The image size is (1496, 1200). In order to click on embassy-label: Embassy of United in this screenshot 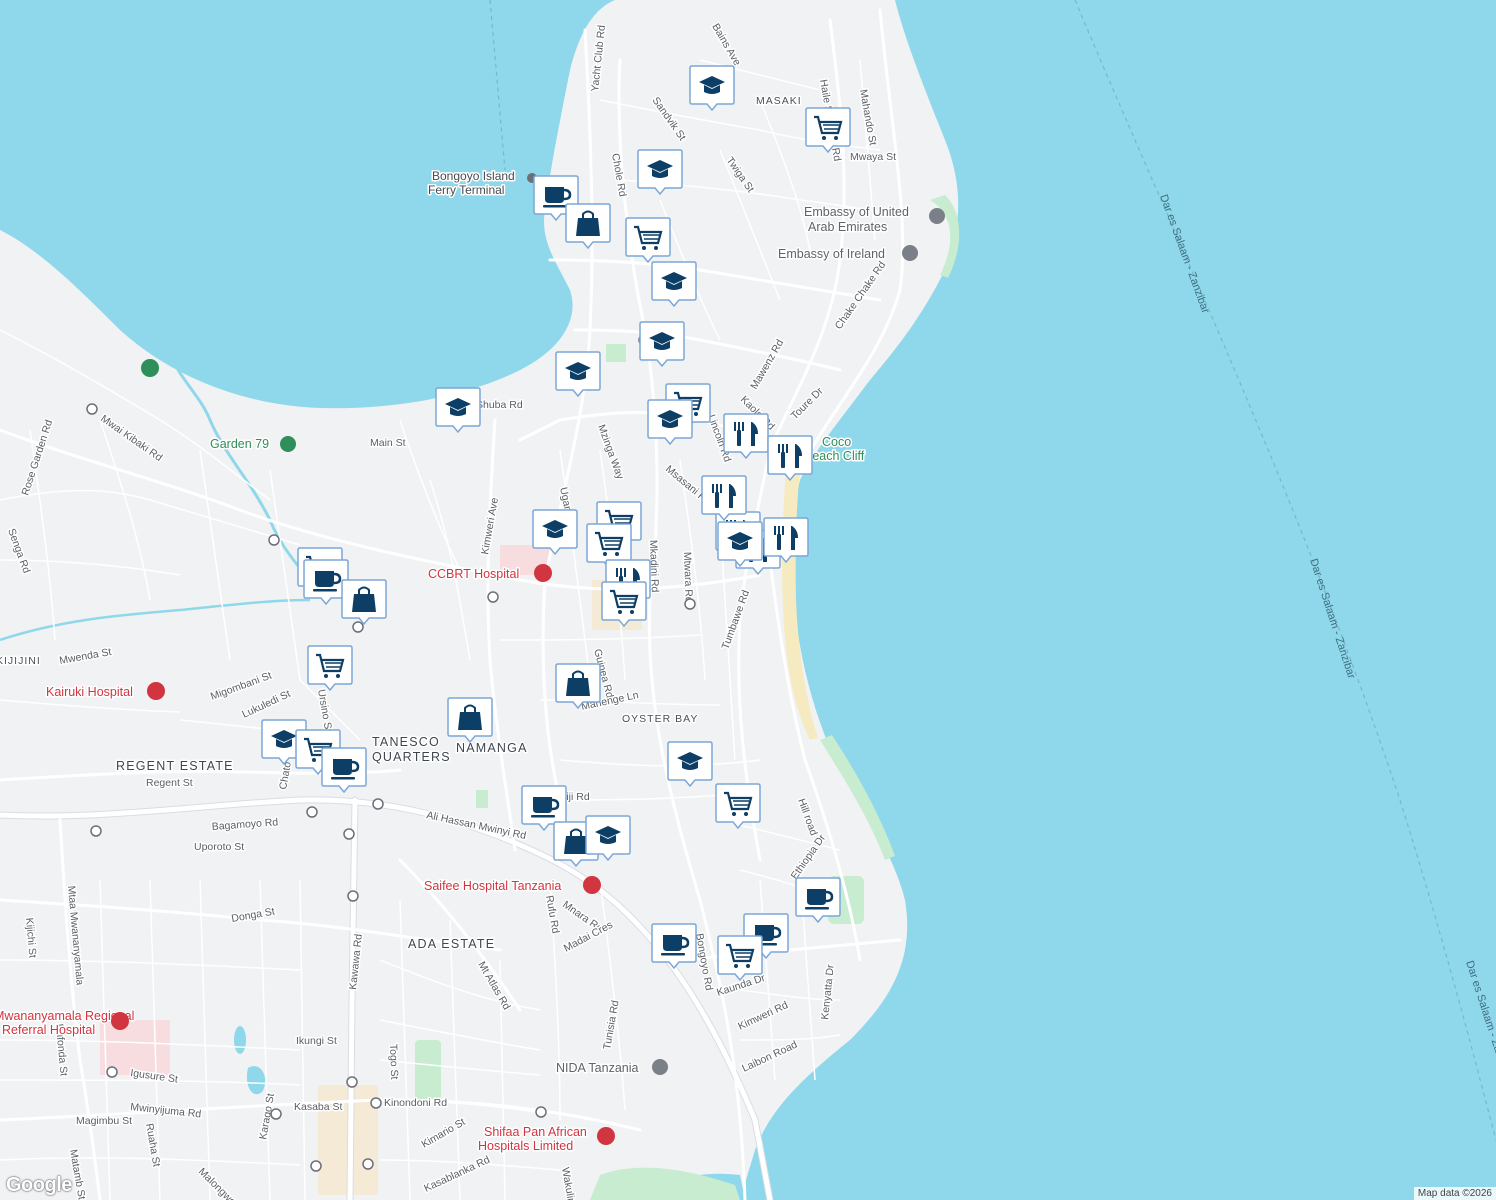, I will do `click(856, 212)`.